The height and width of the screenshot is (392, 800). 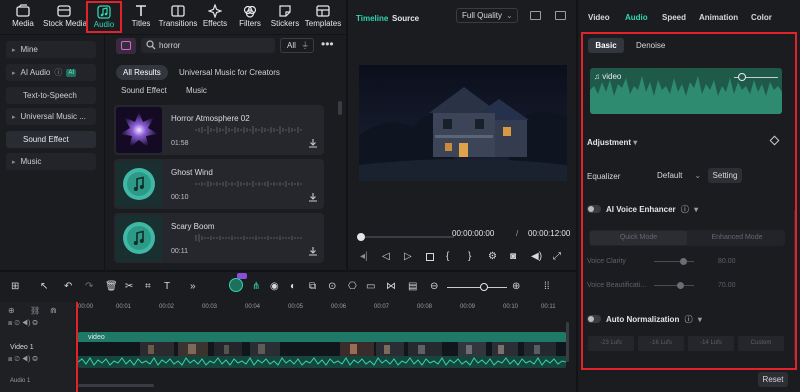 I want to click on marker-icon: ◉, so click(x=274, y=286).